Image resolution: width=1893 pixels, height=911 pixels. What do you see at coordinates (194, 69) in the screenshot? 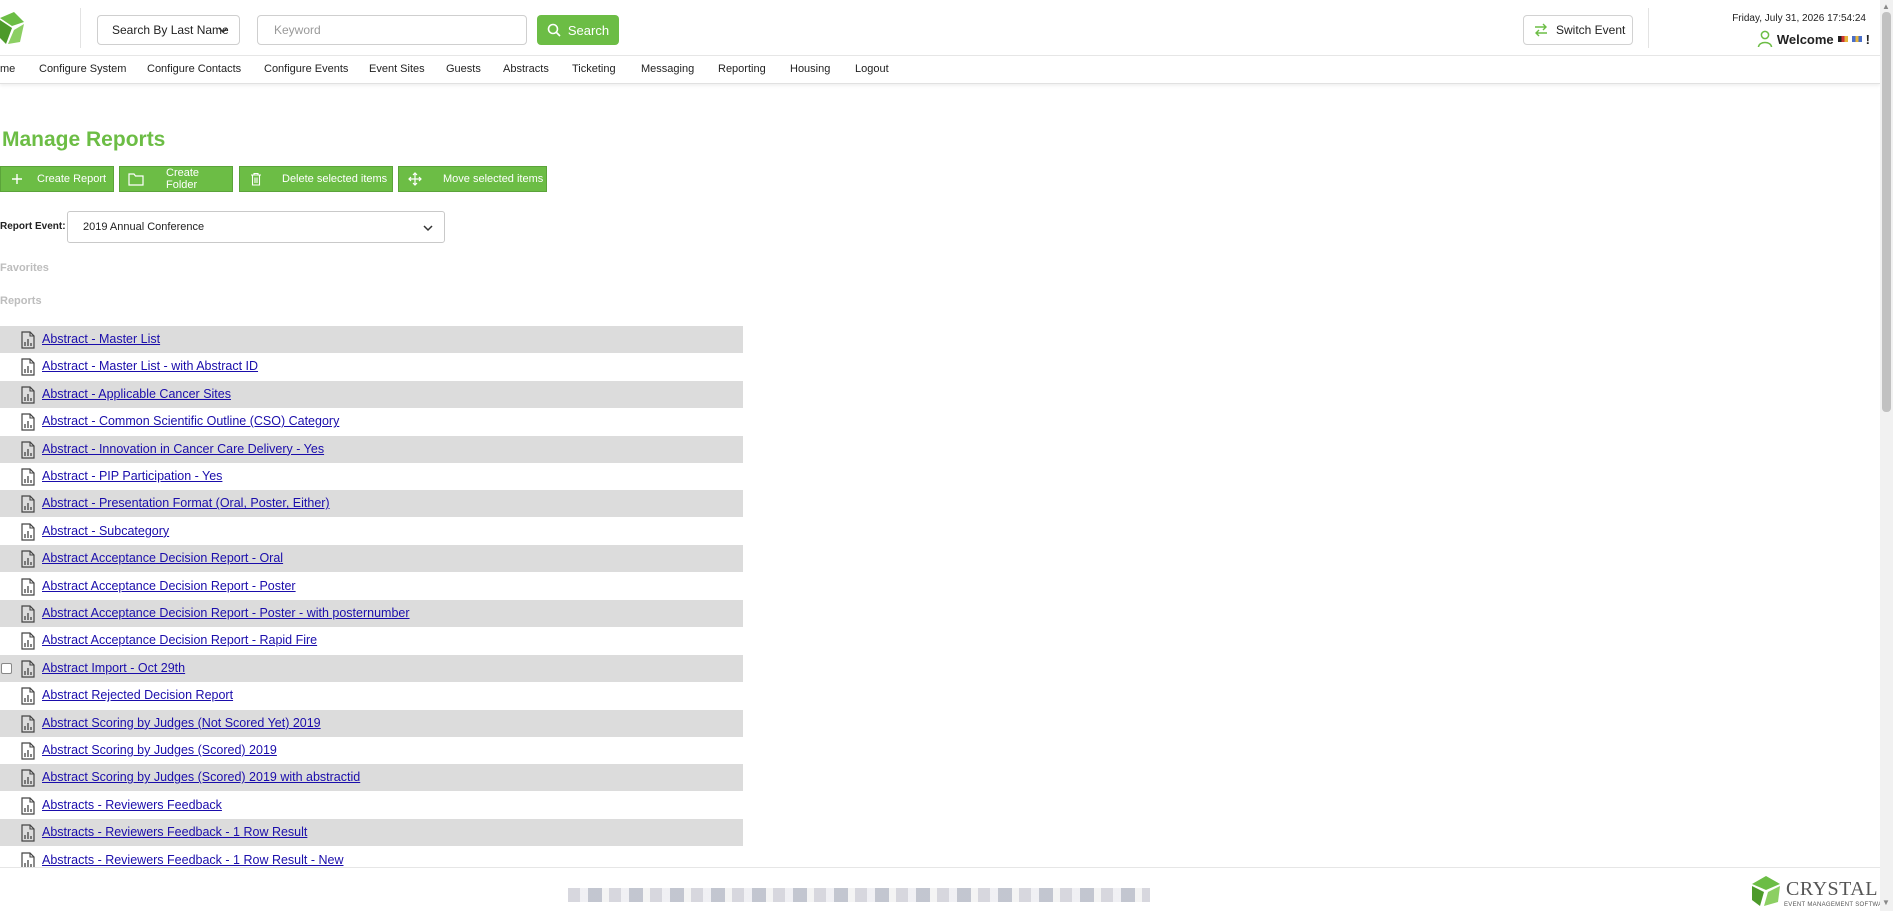
I see `nav-item-configure-contacts: Configure Contacts` at bounding box center [194, 69].